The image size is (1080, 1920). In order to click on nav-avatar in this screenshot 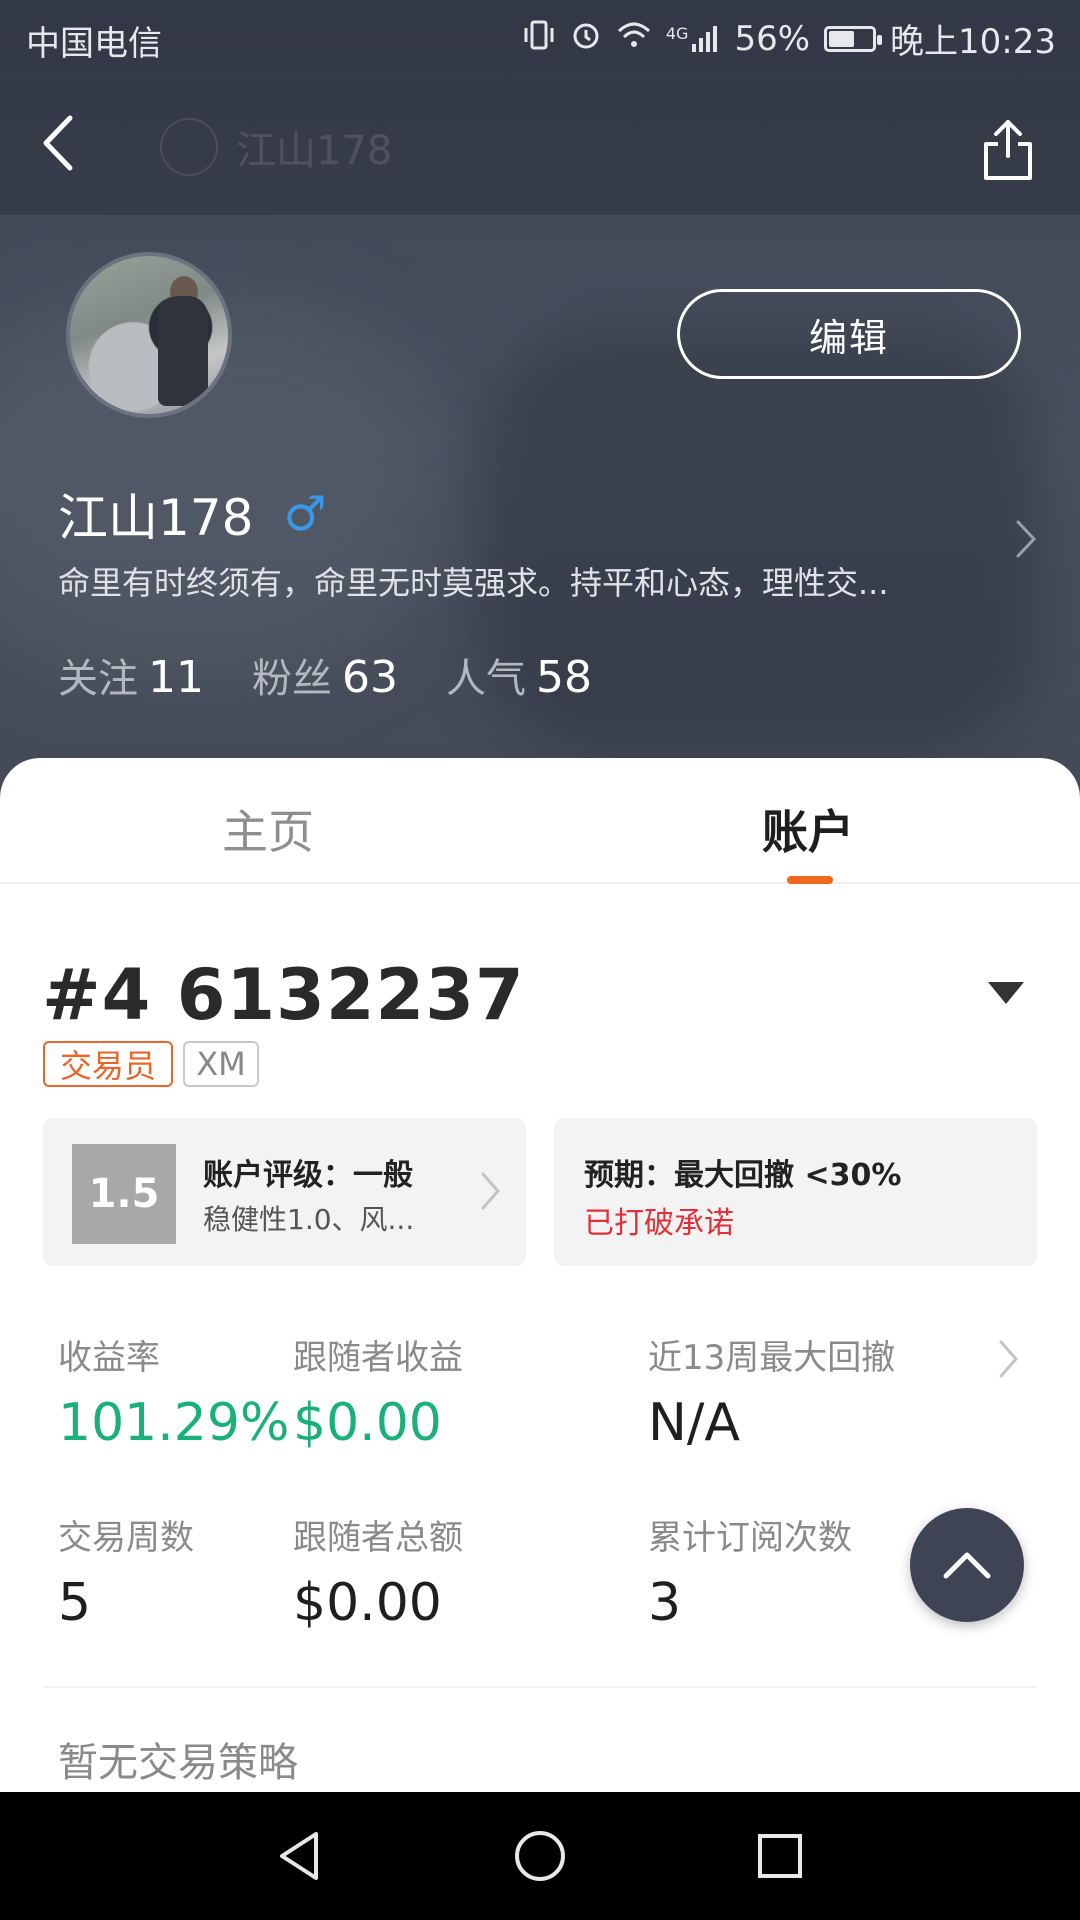, I will do `click(189, 147)`.